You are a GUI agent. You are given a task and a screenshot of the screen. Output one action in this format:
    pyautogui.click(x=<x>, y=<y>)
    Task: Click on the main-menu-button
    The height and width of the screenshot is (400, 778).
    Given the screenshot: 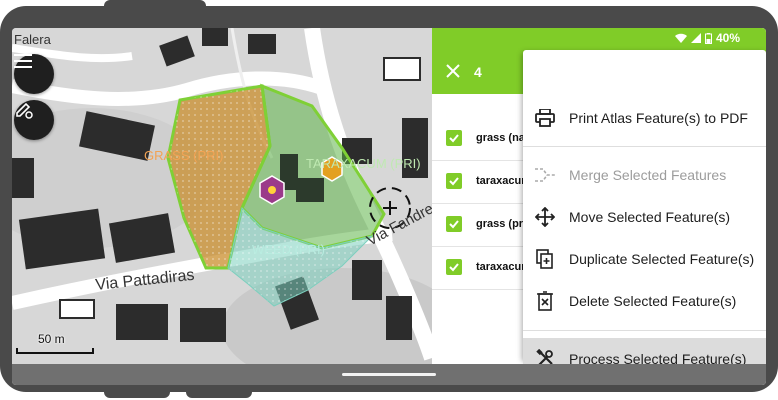 What is the action you would take?
    pyautogui.click(x=34, y=74)
    